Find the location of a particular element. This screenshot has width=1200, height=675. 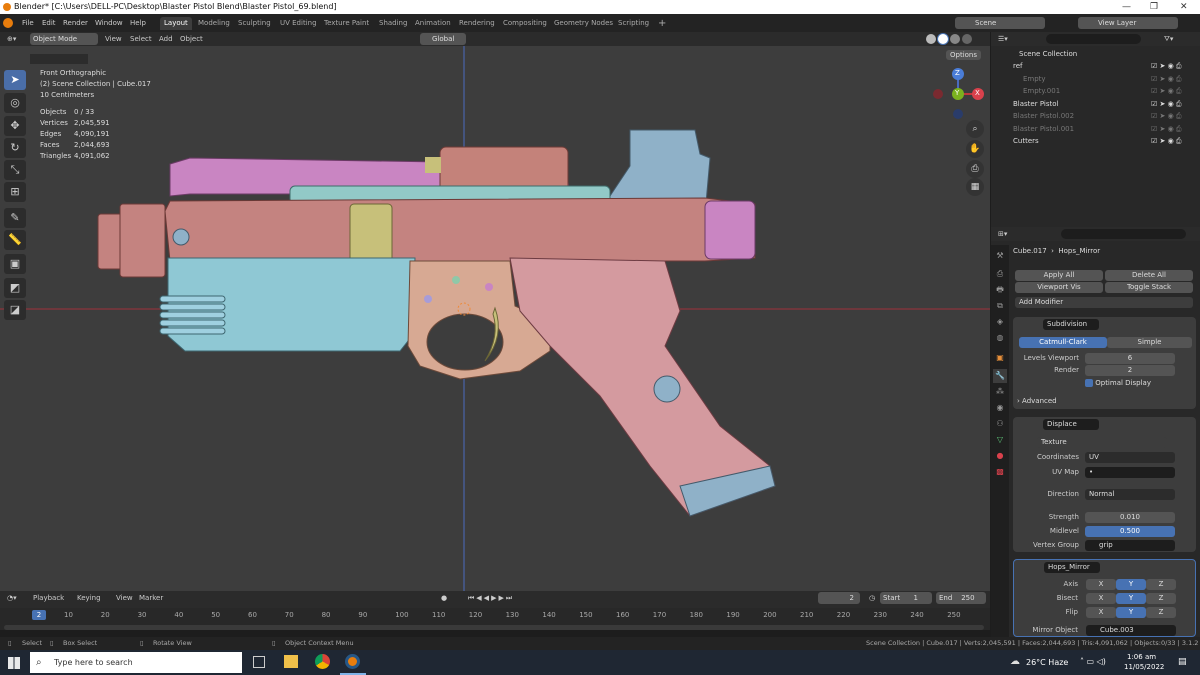

task-view-icon is located at coordinates (259, 662).